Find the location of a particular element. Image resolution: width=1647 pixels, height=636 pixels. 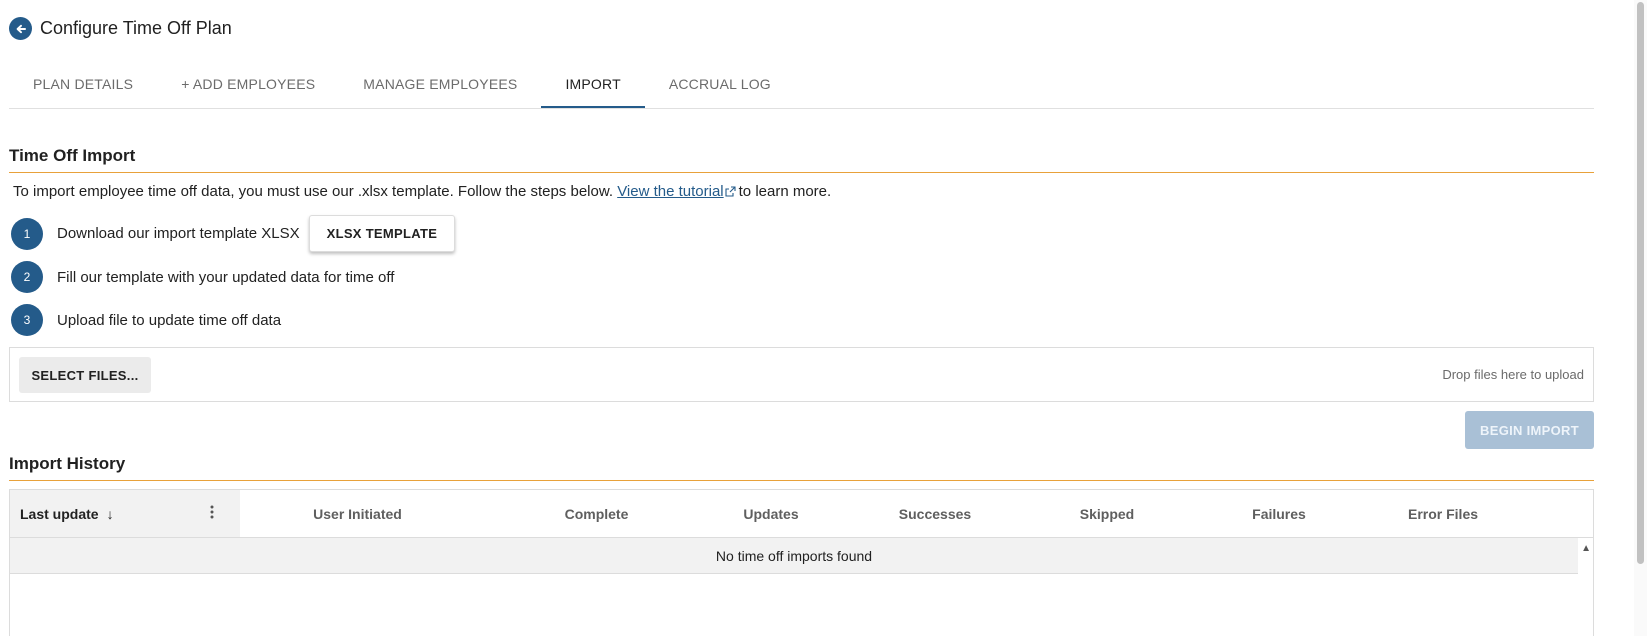

import-section-title: Time Off Import is located at coordinates (801, 159).